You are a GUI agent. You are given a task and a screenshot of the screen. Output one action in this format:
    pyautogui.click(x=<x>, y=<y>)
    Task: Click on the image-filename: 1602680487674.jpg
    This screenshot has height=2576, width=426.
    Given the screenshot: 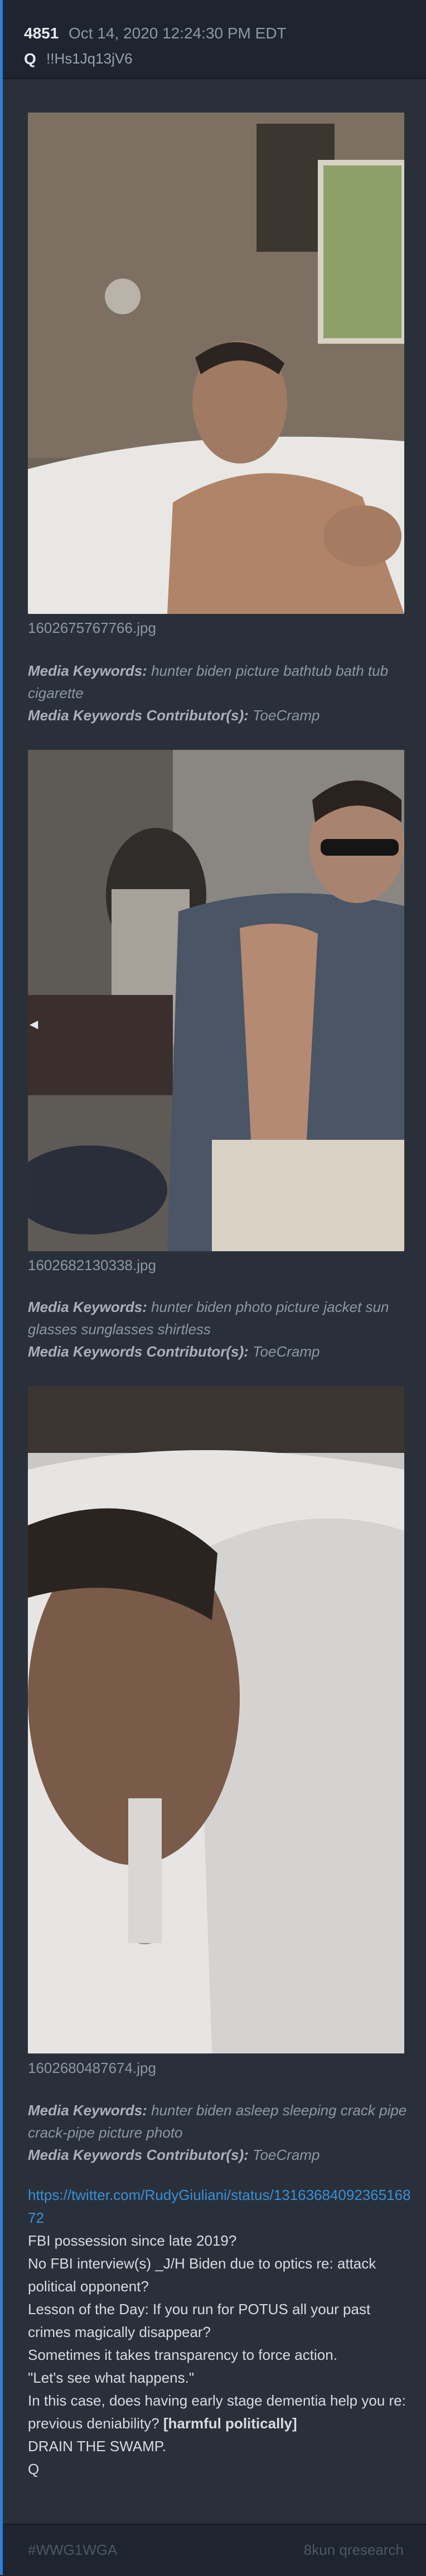 What is the action you would take?
    pyautogui.click(x=92, y=2068)
    